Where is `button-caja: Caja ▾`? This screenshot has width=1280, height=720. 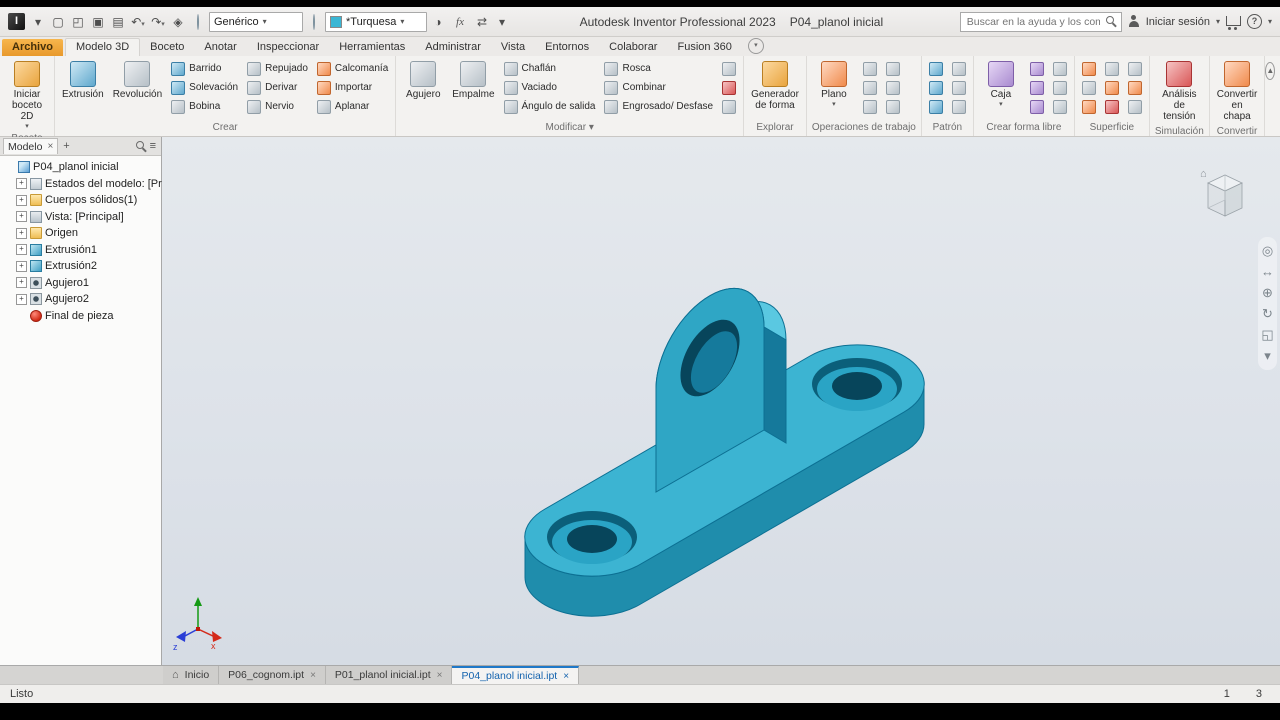
button-caja: Caja ▾ is located at coordinates (1001, 84).